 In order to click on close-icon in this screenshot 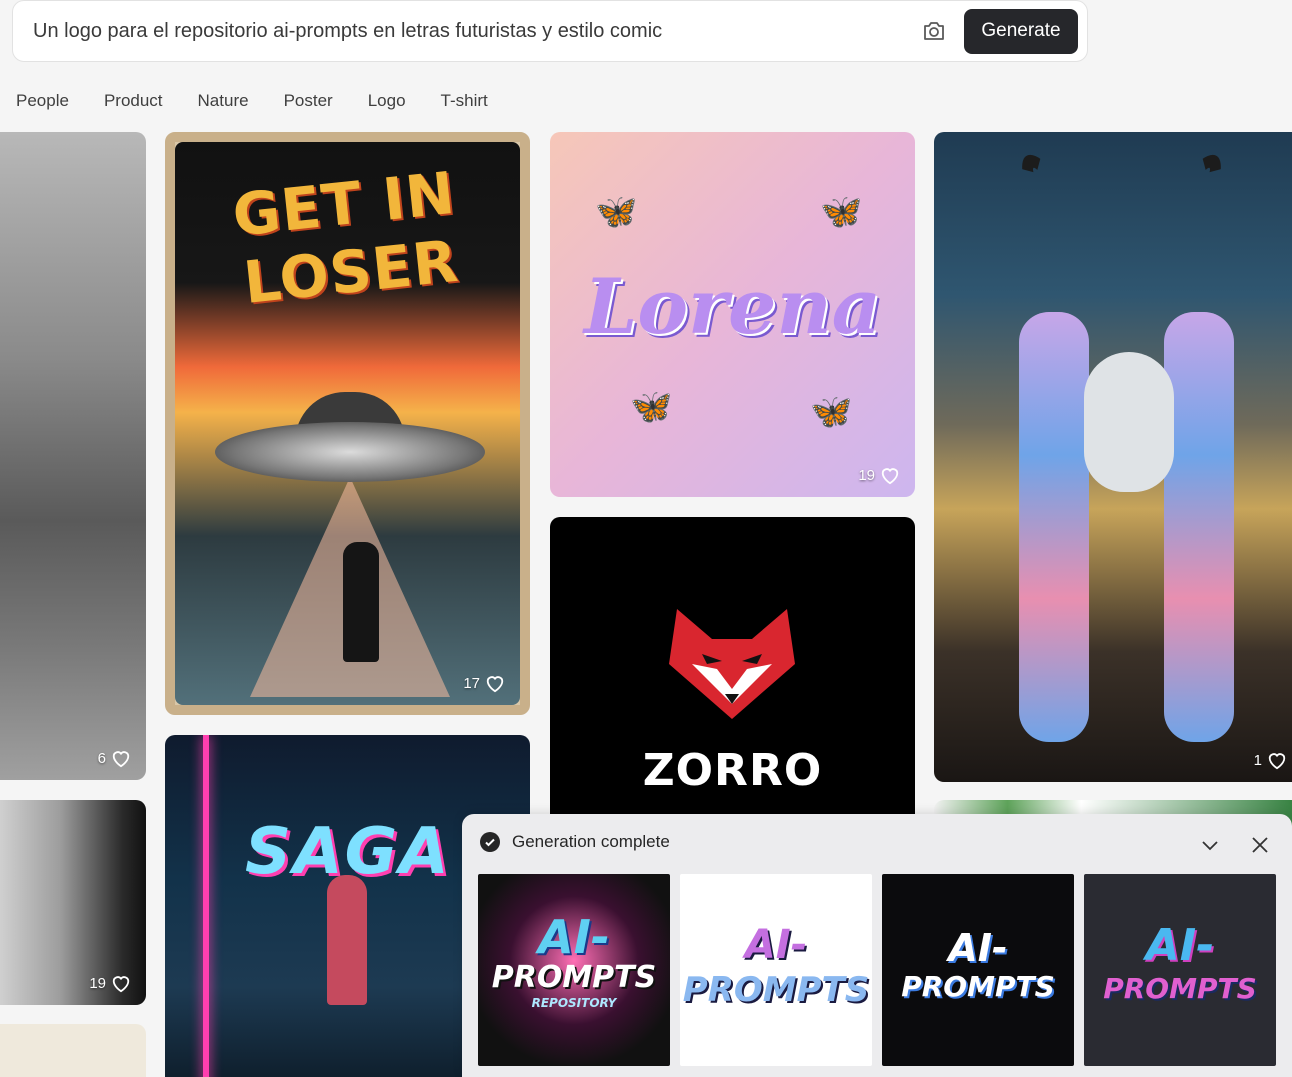, I will do `click(1260, 845)`.